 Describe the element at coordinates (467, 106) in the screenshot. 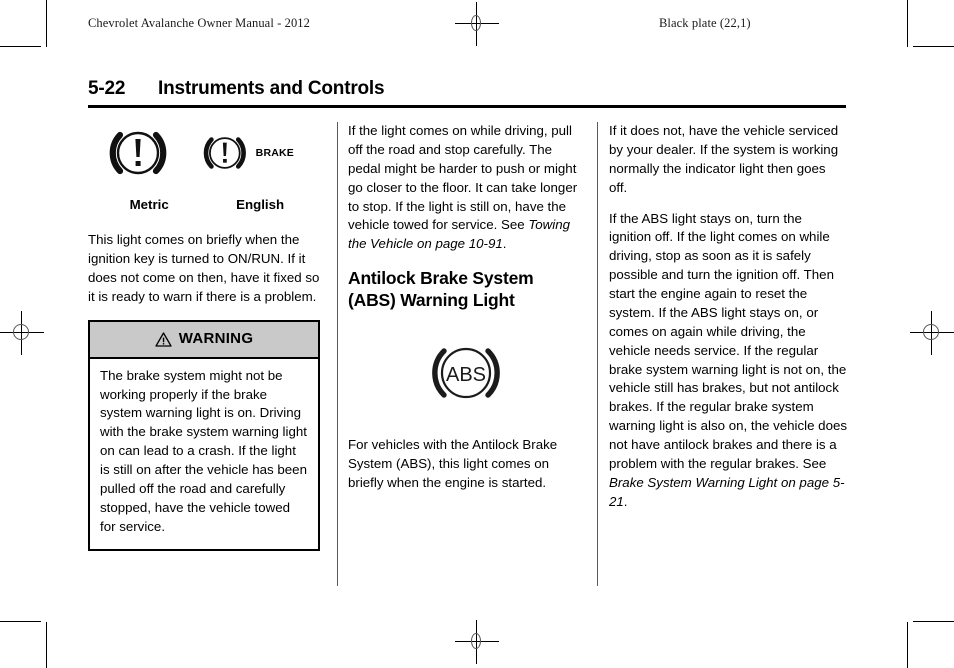

I see `page-title-rule` at that location.